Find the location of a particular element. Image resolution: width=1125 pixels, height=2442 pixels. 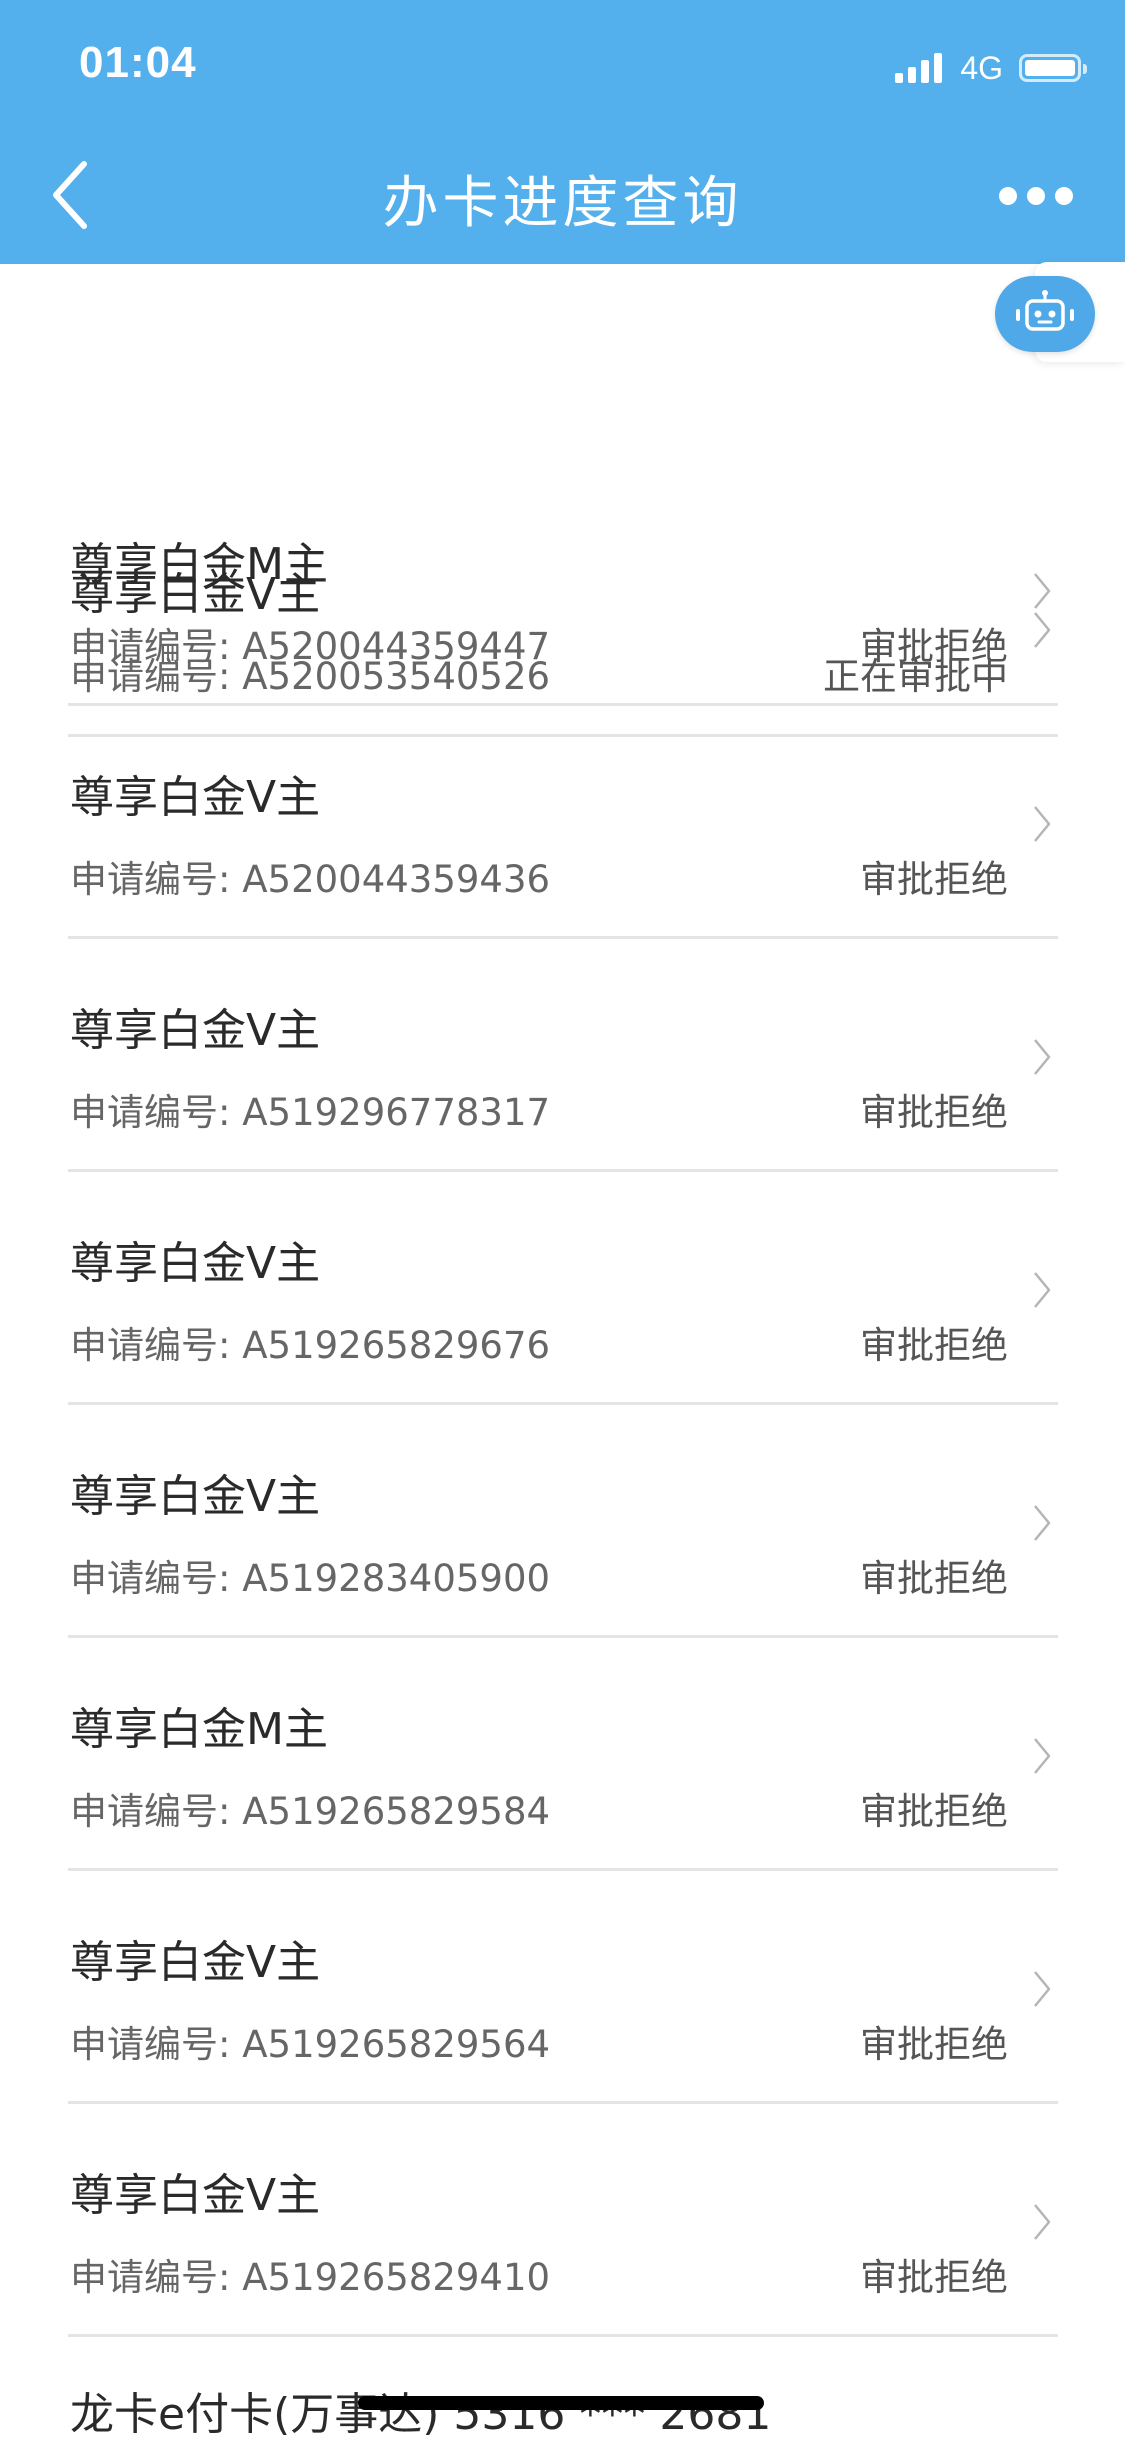

status-indicators: 4G is located at coordinates (991, 68).